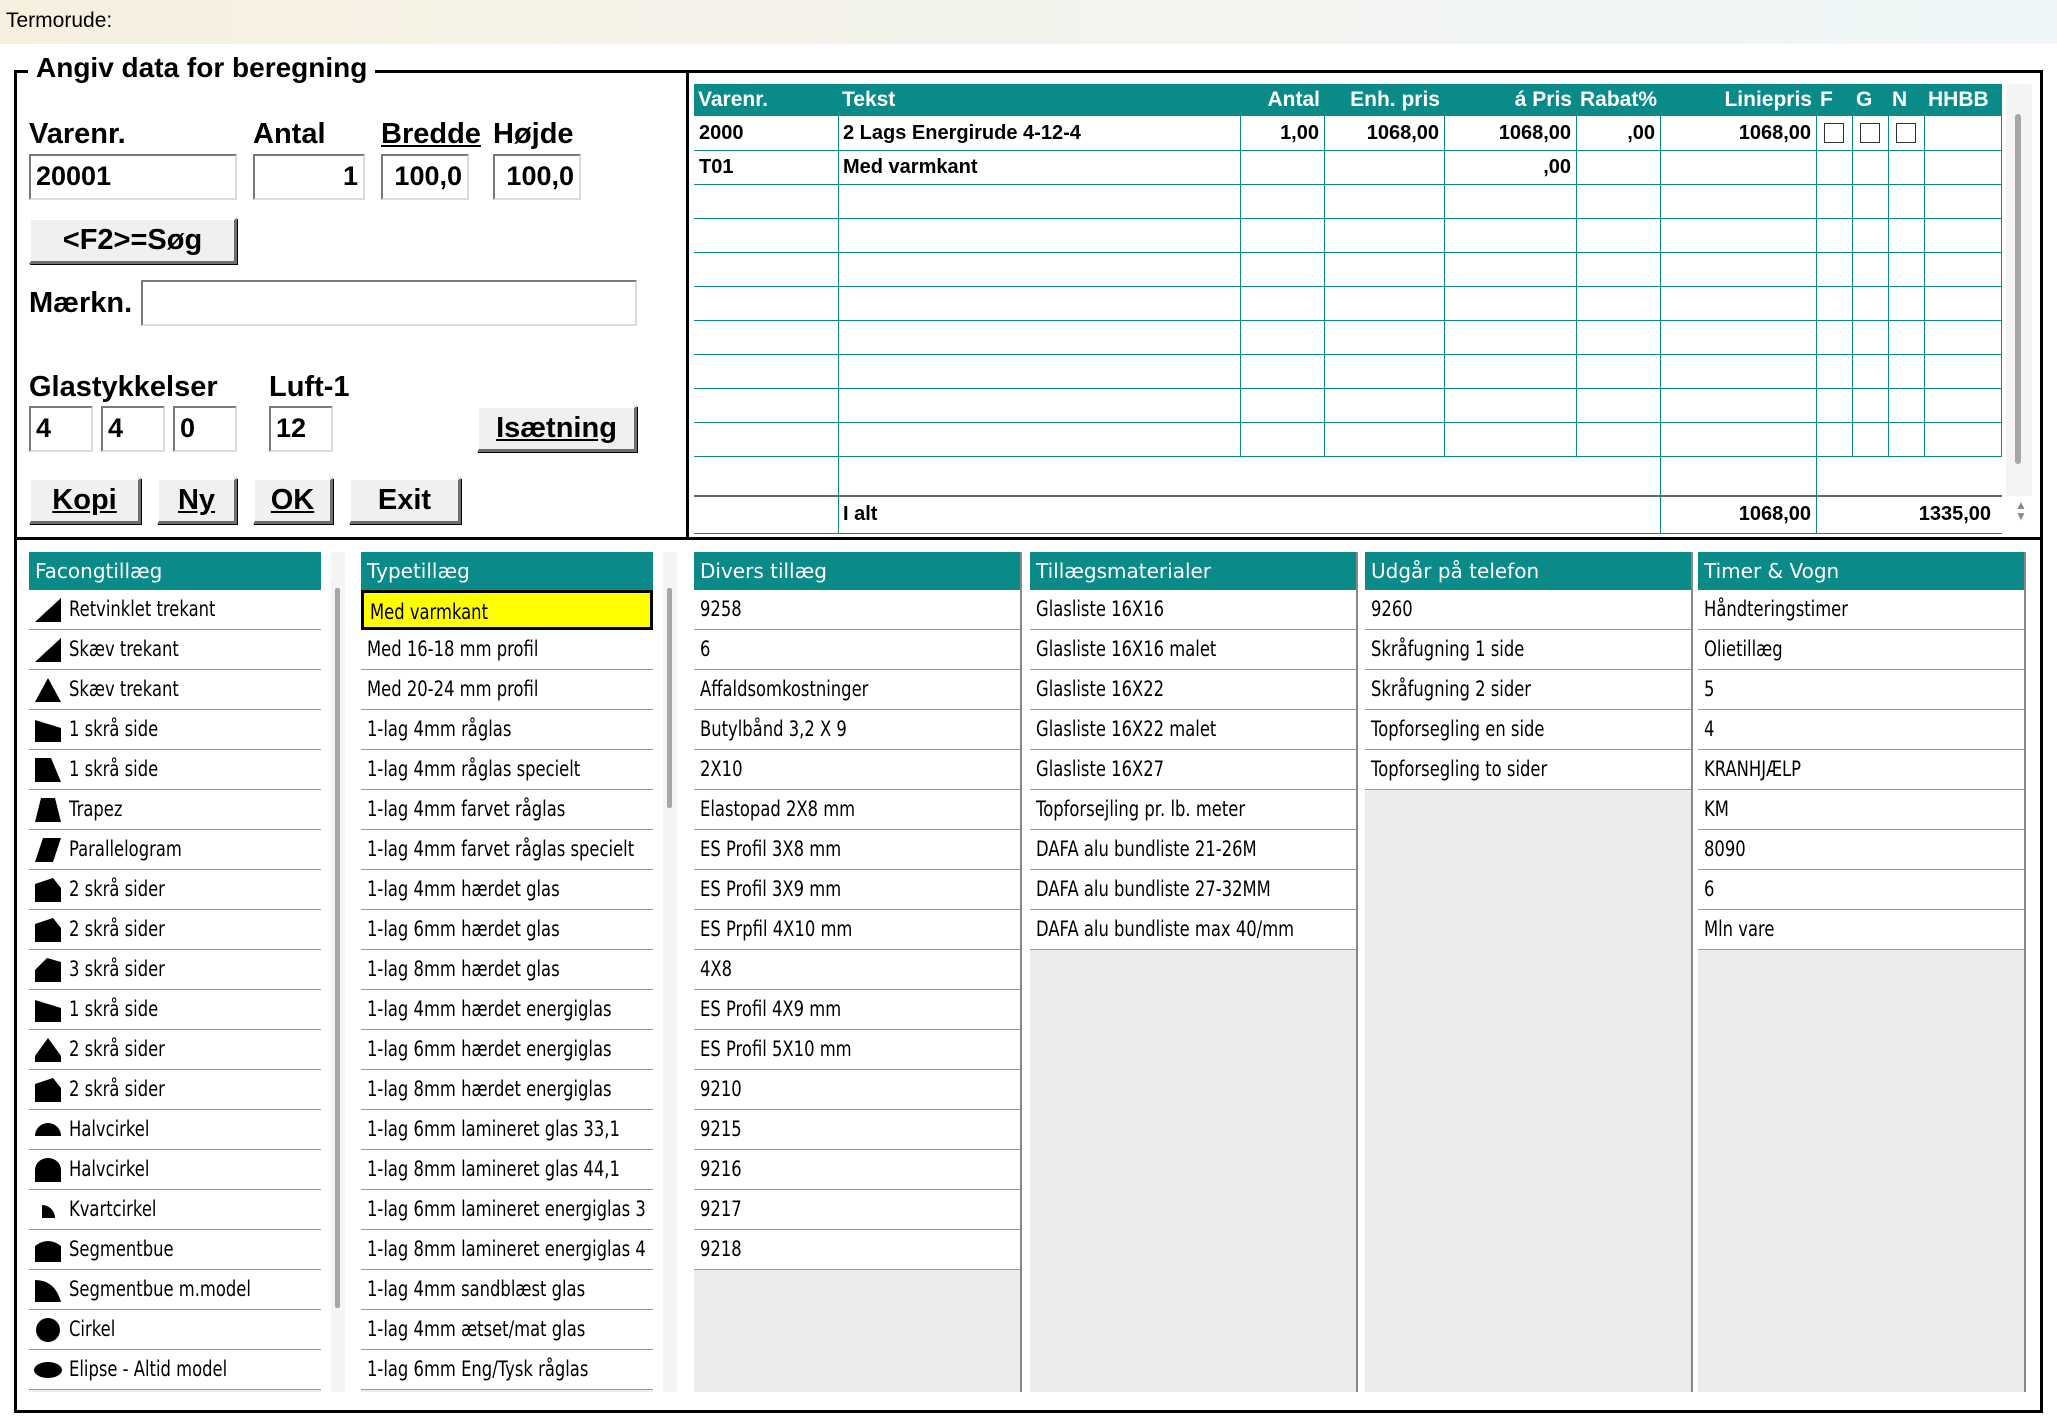 The image size is (2057, 1416). I want to click on col-liniepris: Liniepris, so click(1738, 100).